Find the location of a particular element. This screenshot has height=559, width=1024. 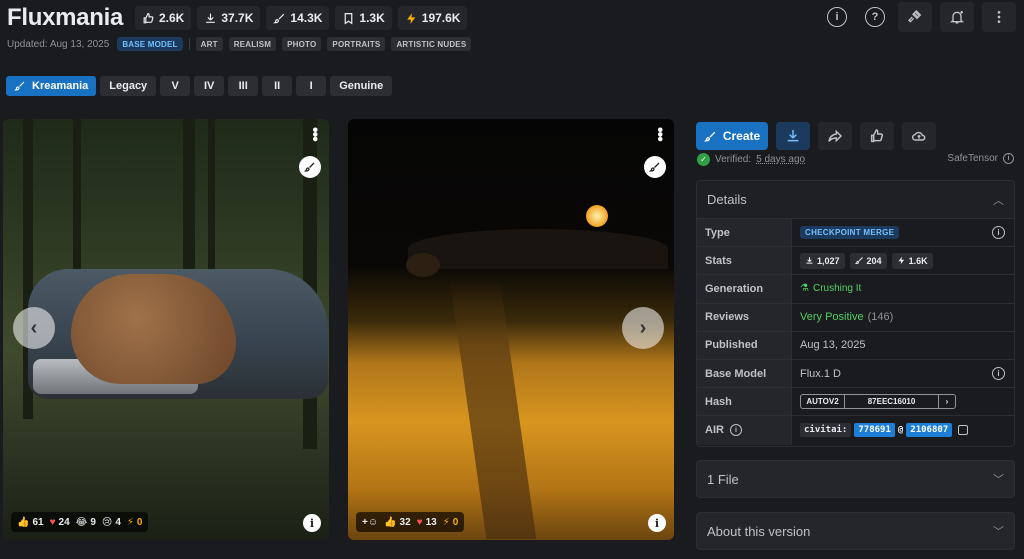

downloads-count: 37.7K is located at coordinates (237, 18).